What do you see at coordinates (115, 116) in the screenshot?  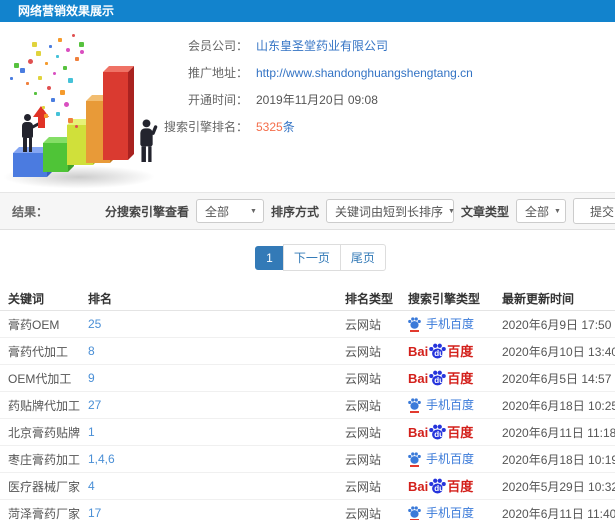 I see `chart-bar-red` at bounding box center [115, 116].